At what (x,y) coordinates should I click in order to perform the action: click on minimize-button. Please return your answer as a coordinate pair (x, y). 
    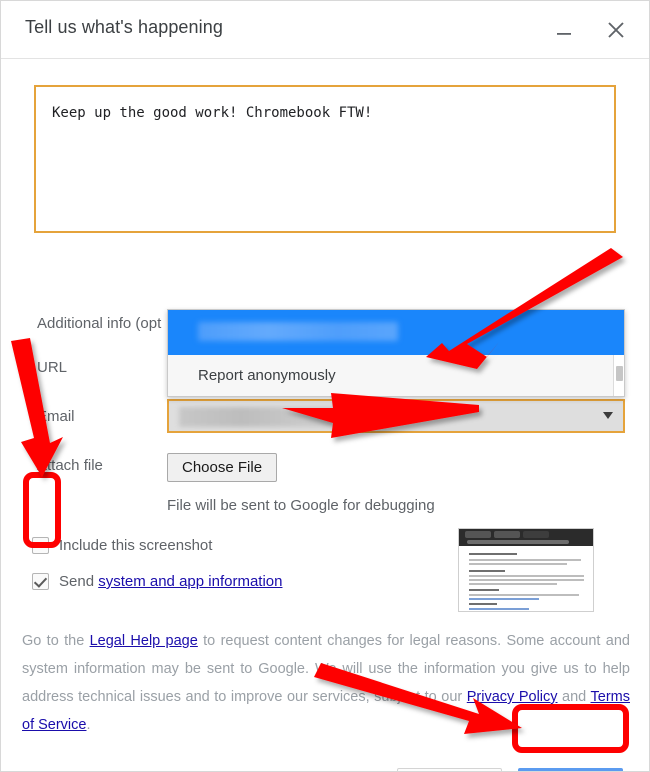
    Looking at the image, I should click on (564, 30).